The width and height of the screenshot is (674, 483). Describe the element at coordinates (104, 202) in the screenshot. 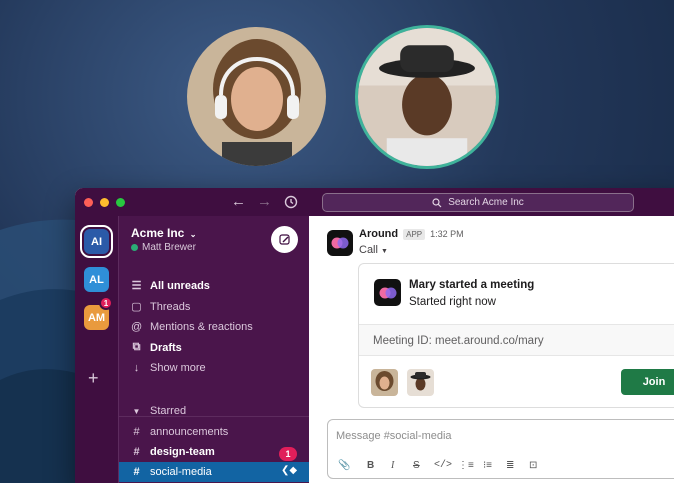

I see `minimize-window-button` at that location.